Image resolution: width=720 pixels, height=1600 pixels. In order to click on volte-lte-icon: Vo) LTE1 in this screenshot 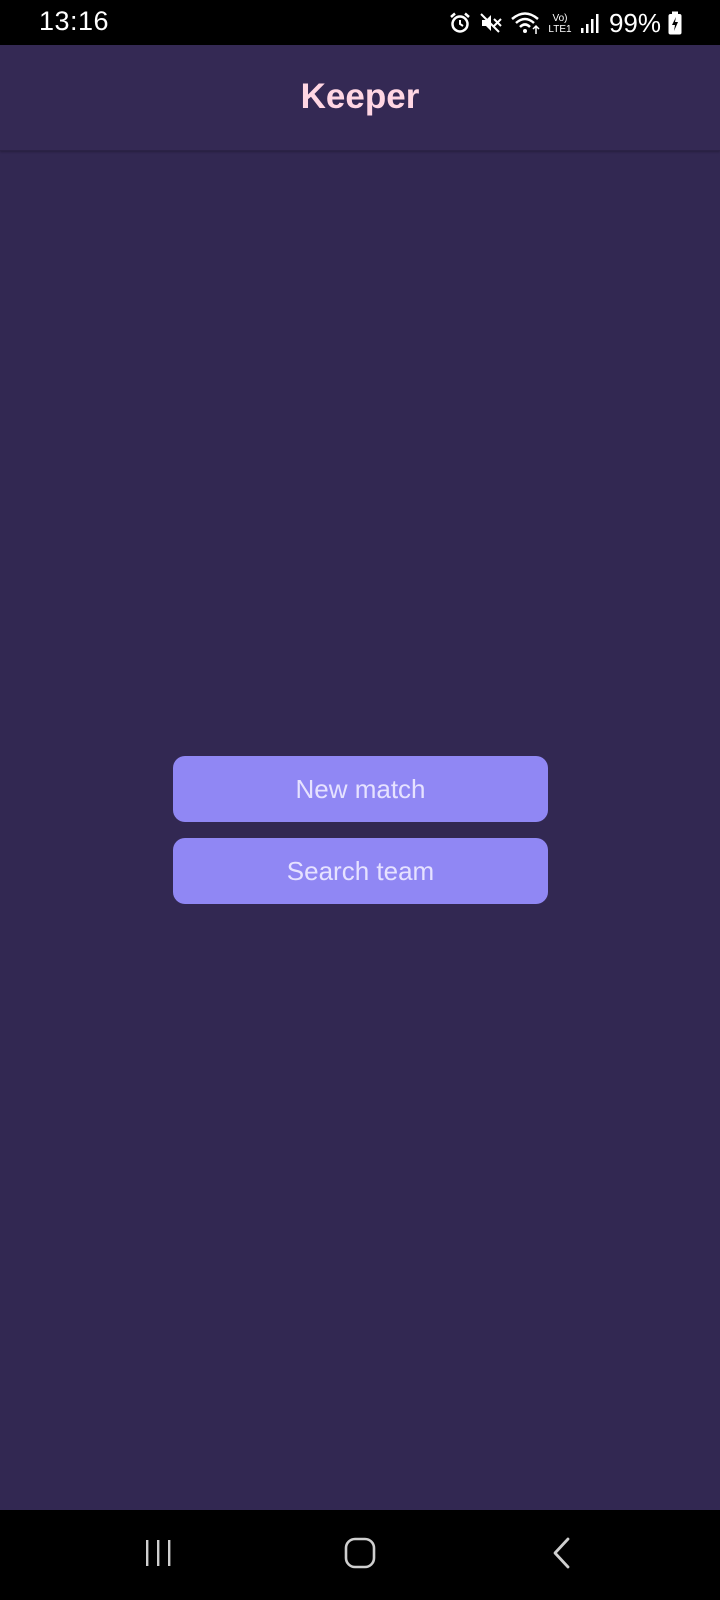, I will do `click(560, 23)`.